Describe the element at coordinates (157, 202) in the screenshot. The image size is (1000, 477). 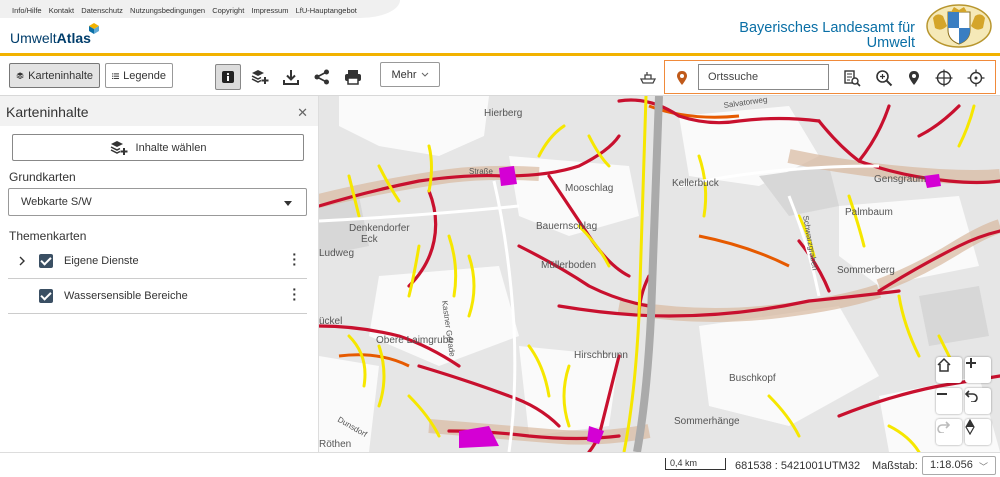
I see `basemap-select: Webkarte S/W` at that location.